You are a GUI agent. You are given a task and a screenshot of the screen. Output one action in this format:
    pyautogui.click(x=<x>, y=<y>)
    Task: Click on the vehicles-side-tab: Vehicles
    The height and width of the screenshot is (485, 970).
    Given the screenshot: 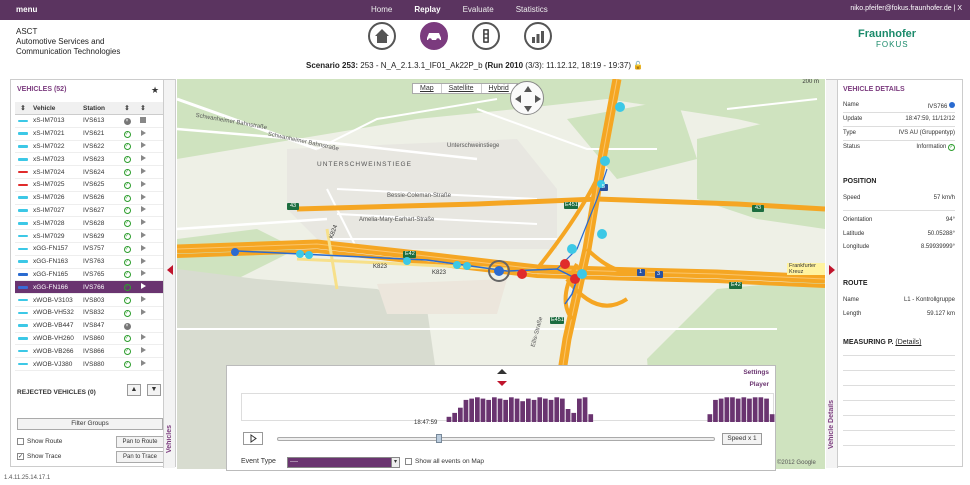 What is the action you would take?
    pyautogui.click(x=169, y=274)
    